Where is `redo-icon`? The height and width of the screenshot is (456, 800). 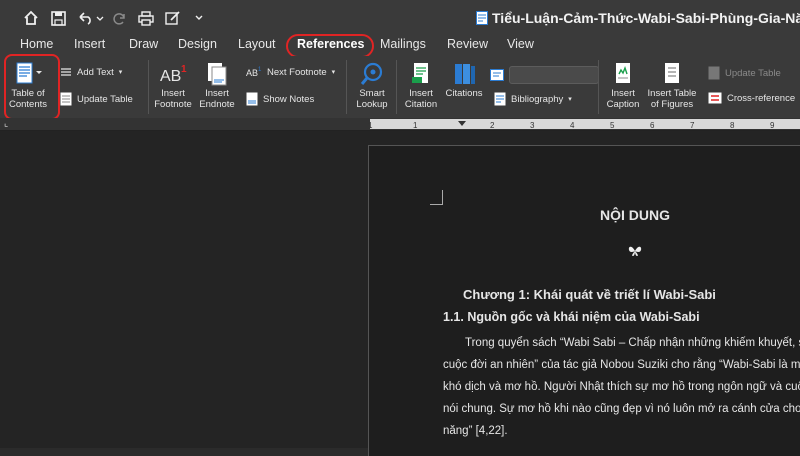 redo-icon is located at coordinates (119, 18).